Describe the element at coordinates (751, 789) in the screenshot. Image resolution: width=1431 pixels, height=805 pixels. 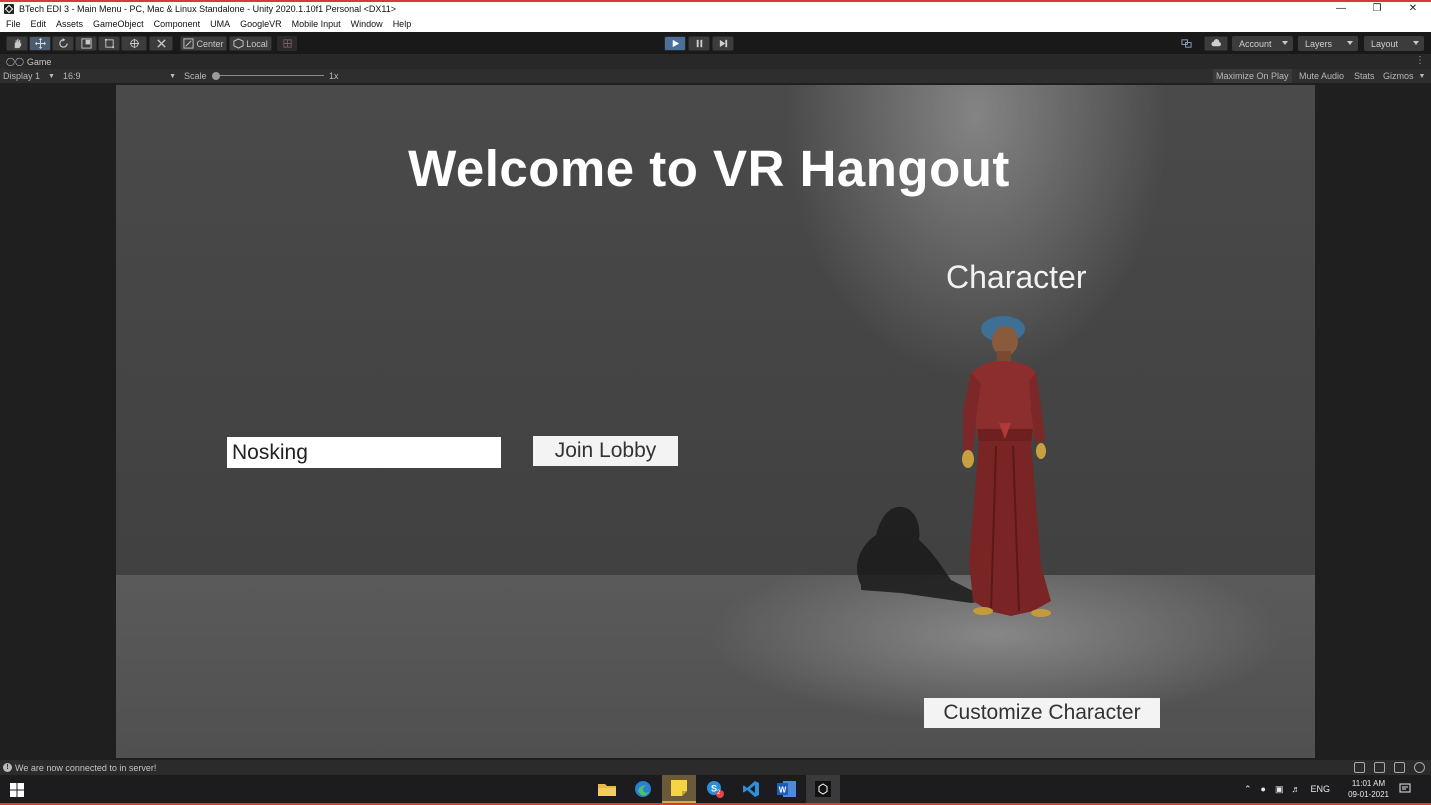
I see `vscode-icon` at that location.